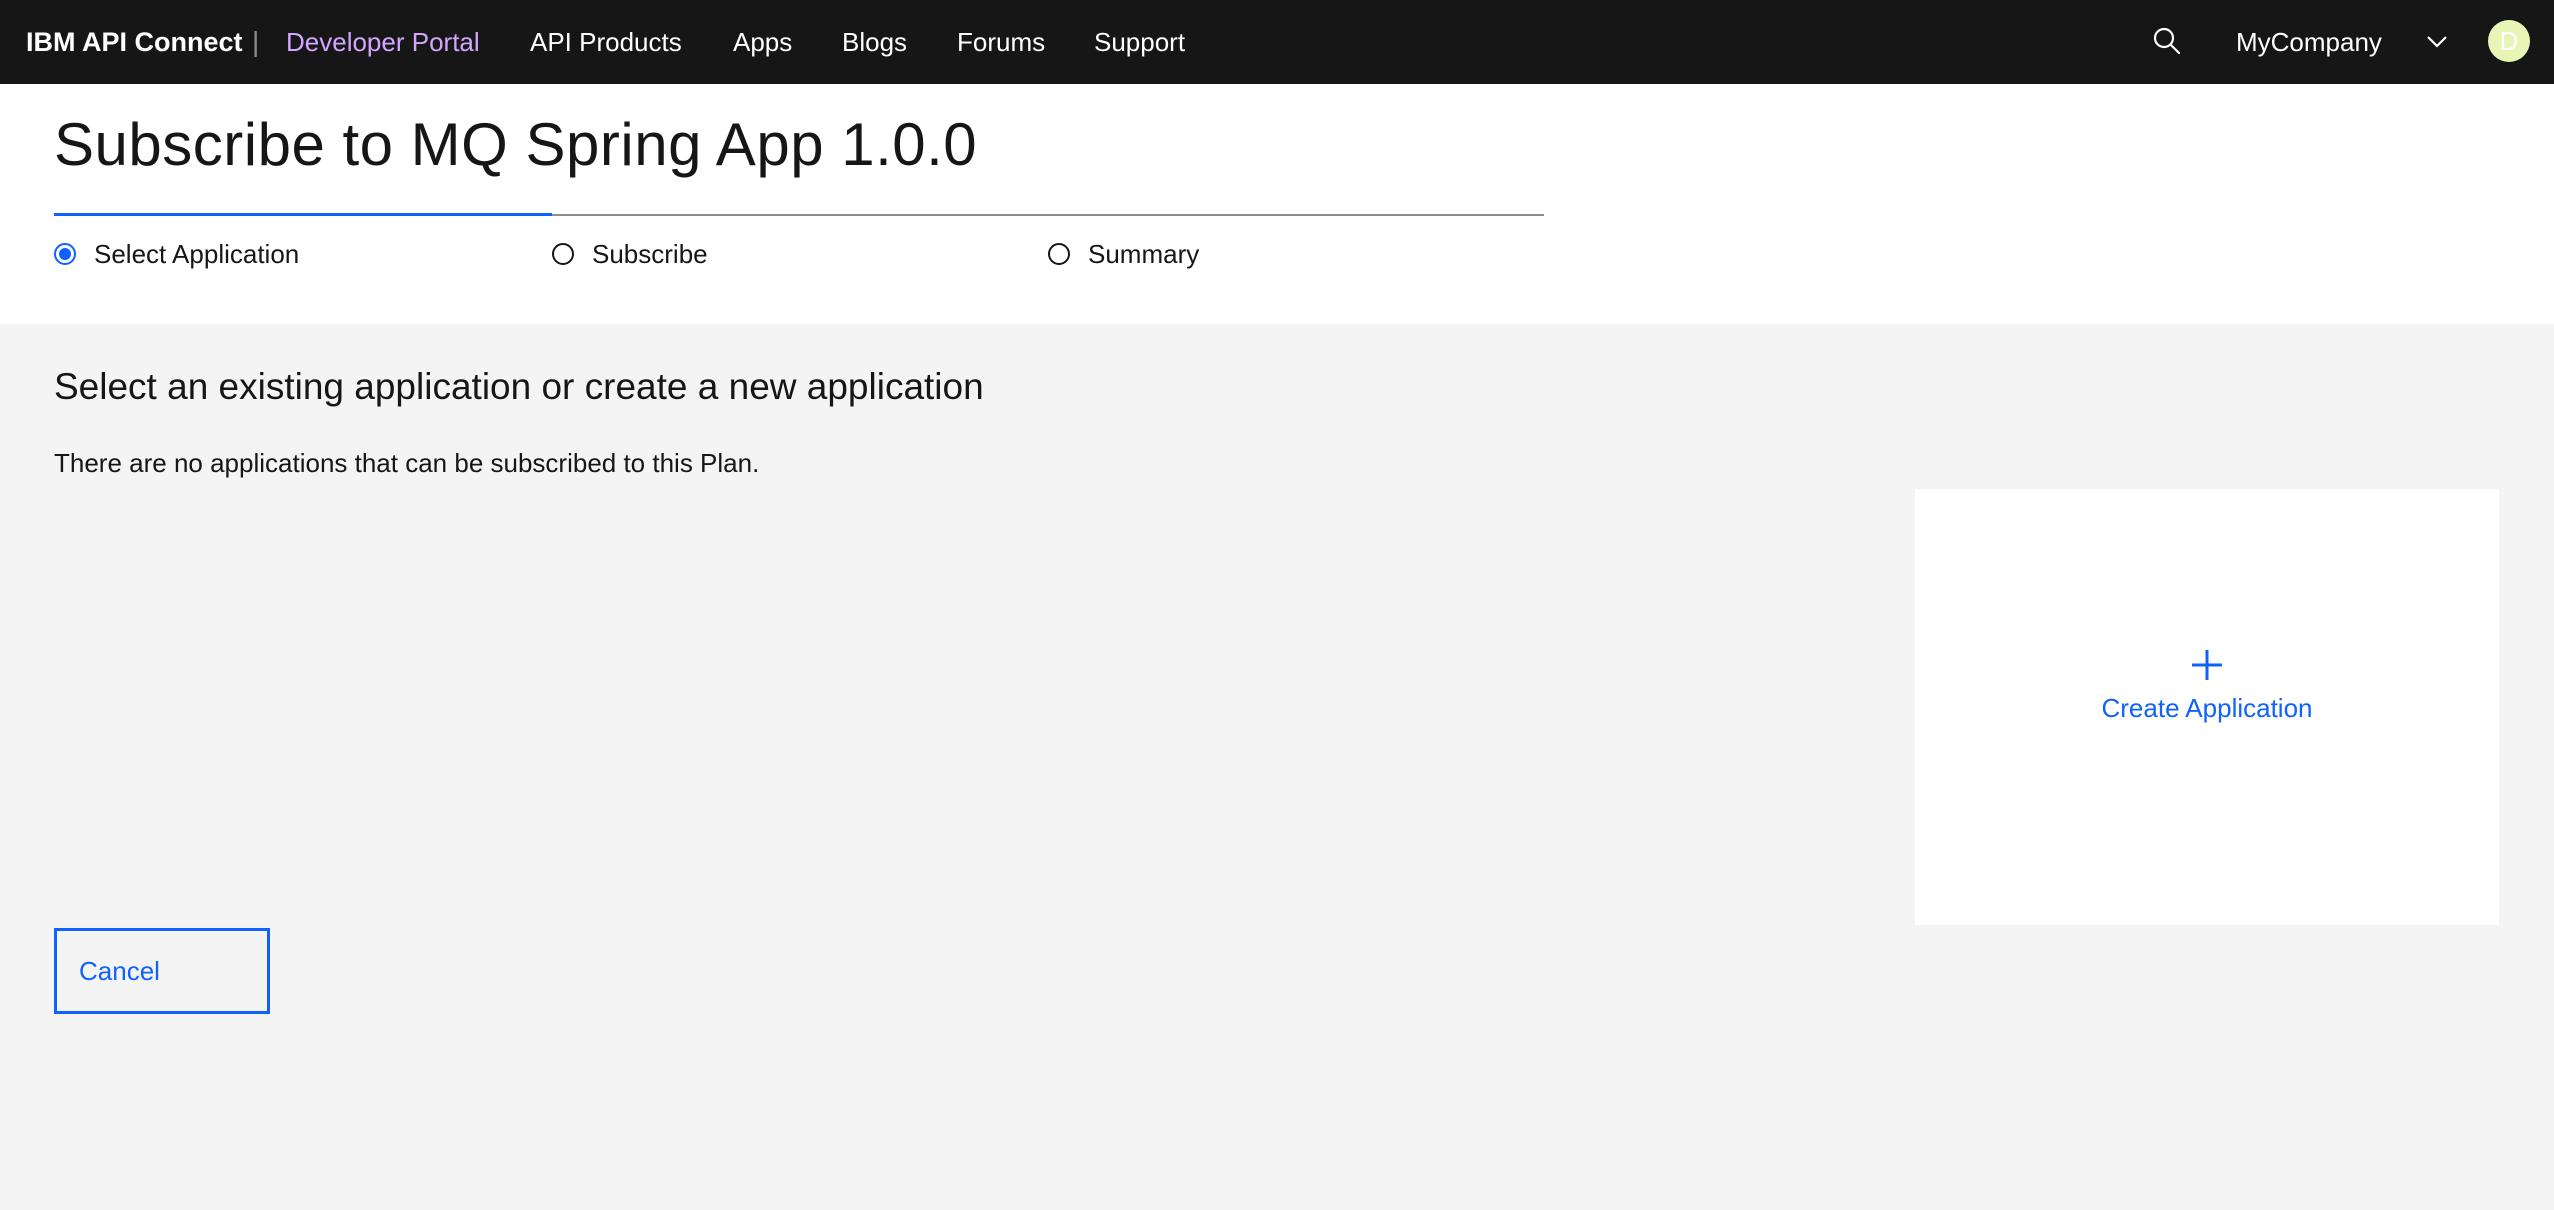 This screenshot has height=1210, width=2554. I want to click on cancel-button: Cancel, so click(162, 971).